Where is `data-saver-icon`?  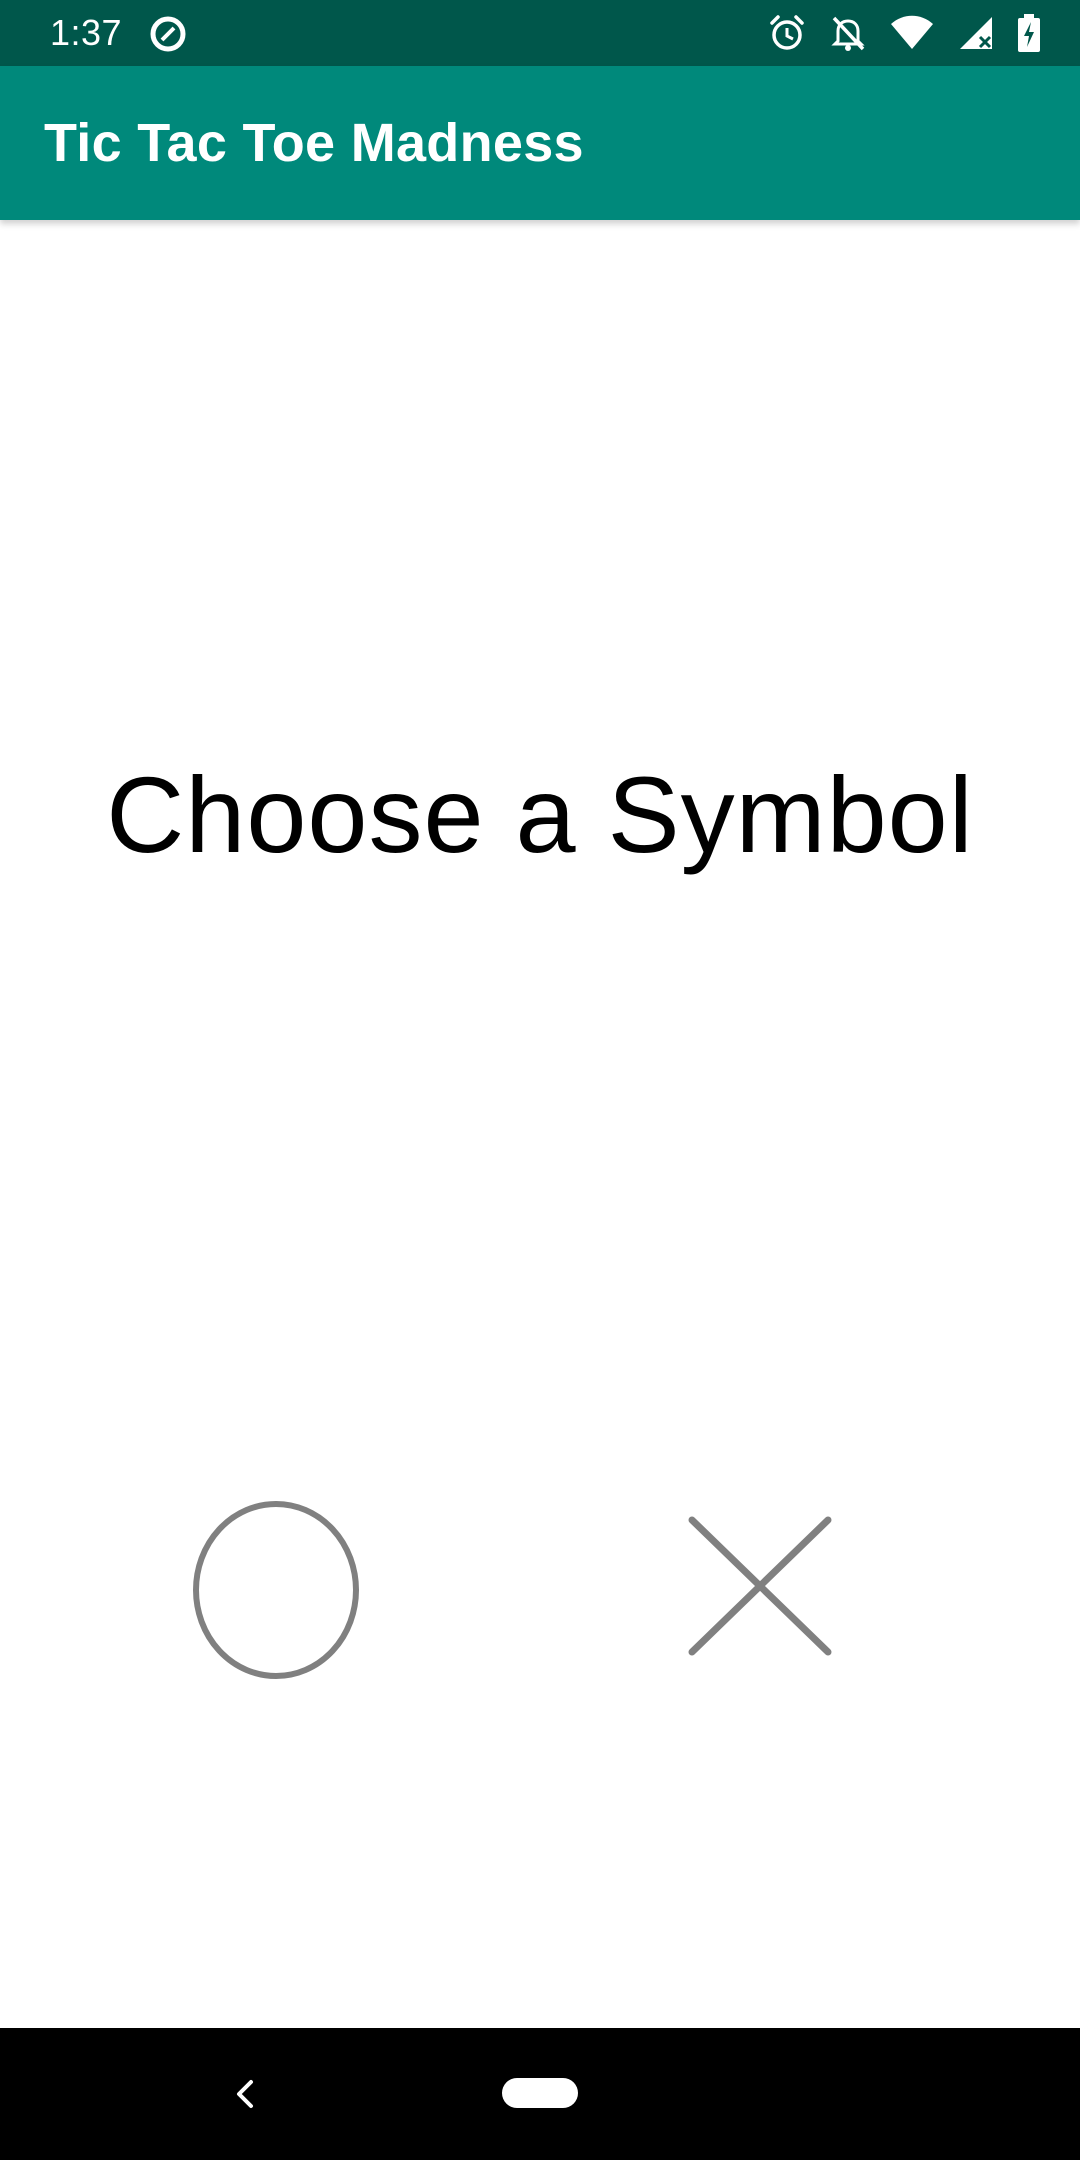 data-saver-icon is located at coordinates (168, 34).